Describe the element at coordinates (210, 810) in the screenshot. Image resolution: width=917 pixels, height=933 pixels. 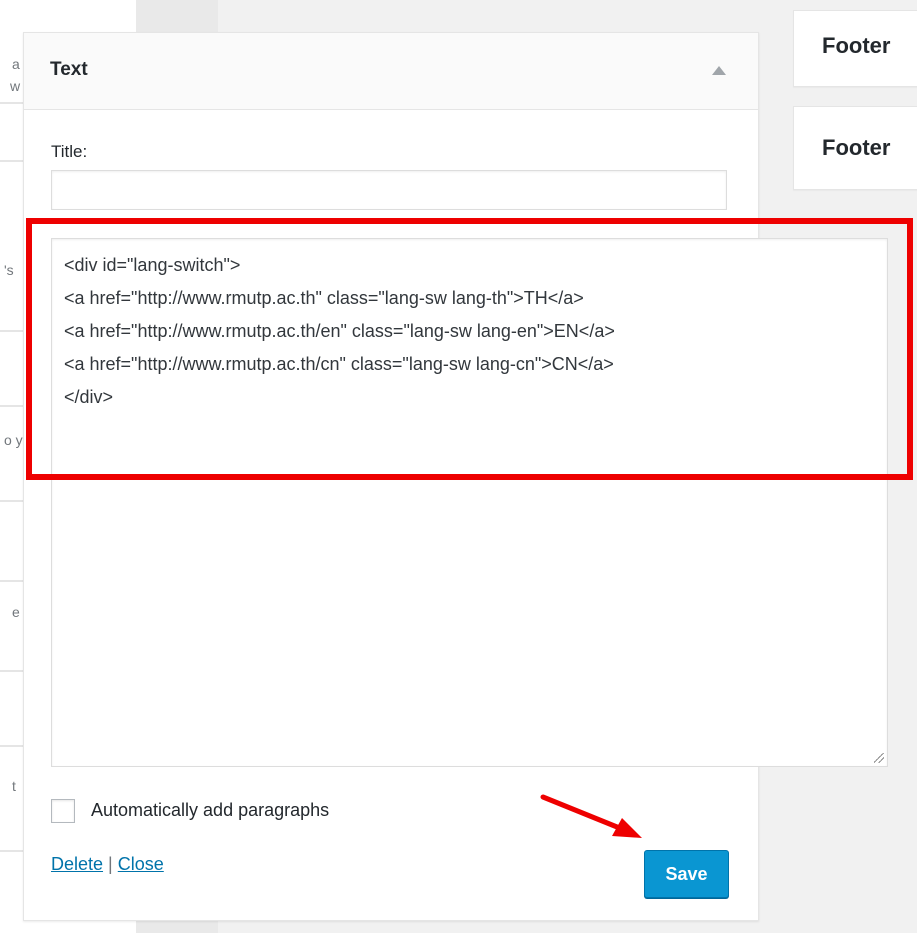
I see `auto-paragraphs-label: Automatically add paragraphs` at that location.